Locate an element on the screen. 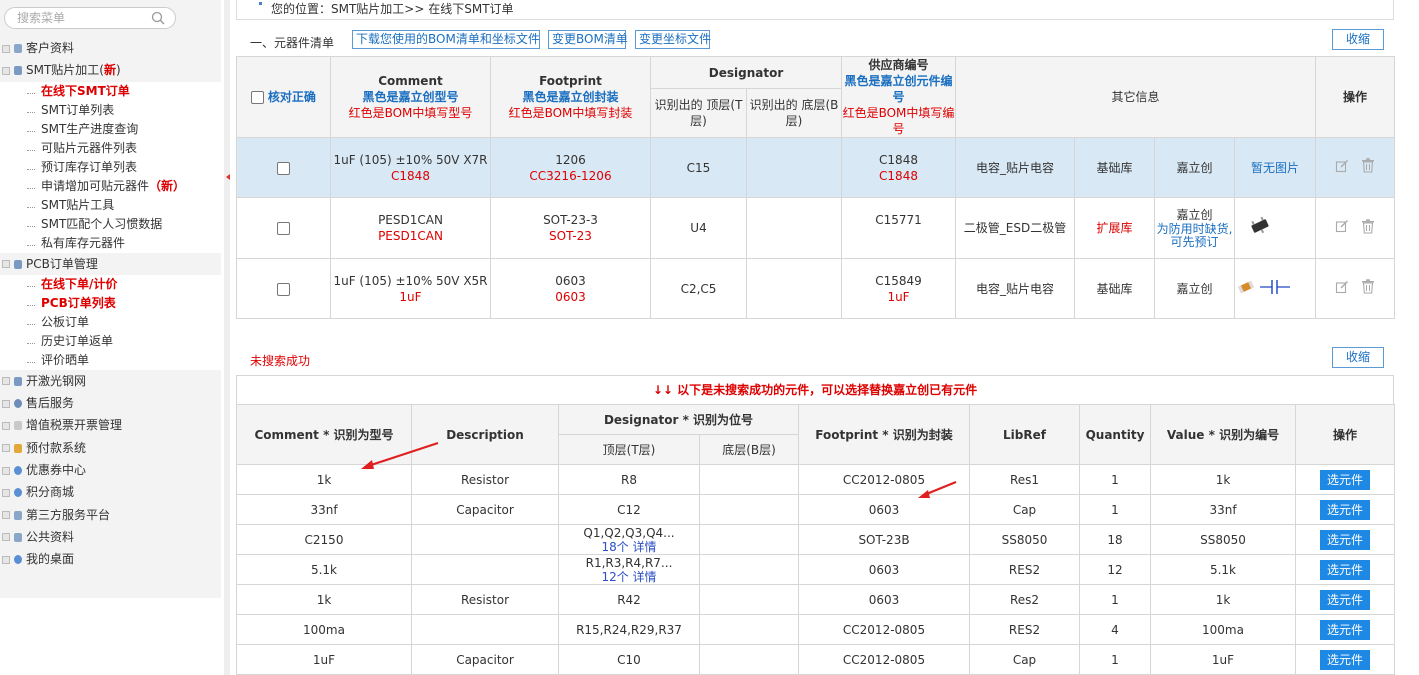 The height and width of the screenshot is (675, 1419). menu-item-new-smt-order: 在线下SMT订单 is located at coordinates (110, 91).